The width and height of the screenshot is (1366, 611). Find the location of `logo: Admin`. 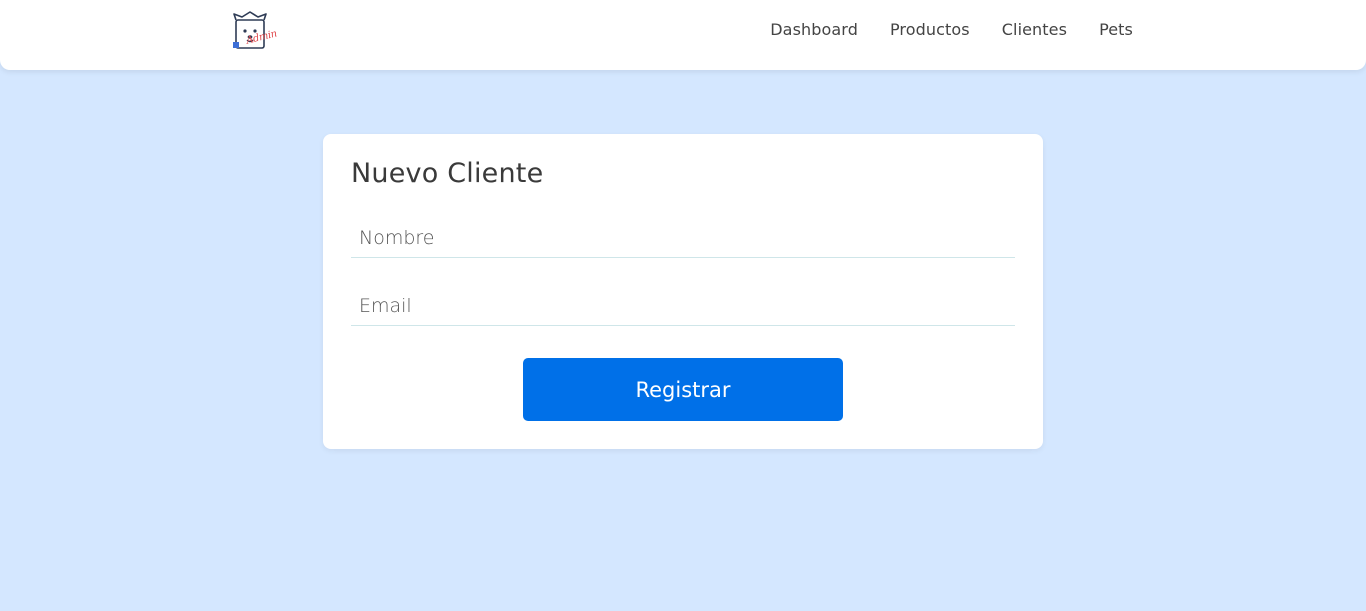

logo: Admin is located at coordinates (257, 33).